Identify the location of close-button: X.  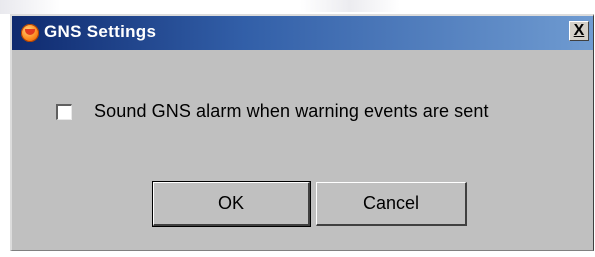
(579, 31).